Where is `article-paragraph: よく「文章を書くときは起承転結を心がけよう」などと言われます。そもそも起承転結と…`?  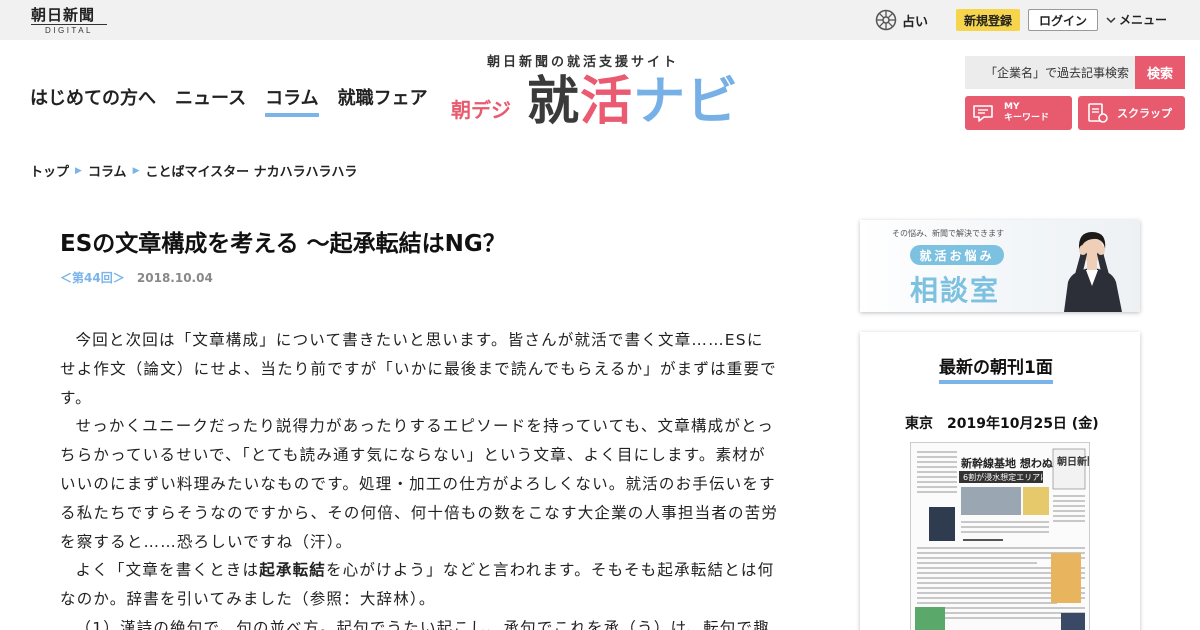 article-paragraph: よく「文章を書くときは起承転結を心がけよう」などと言われます。そもそも起承転結と… is located at coordinates (420, 585).